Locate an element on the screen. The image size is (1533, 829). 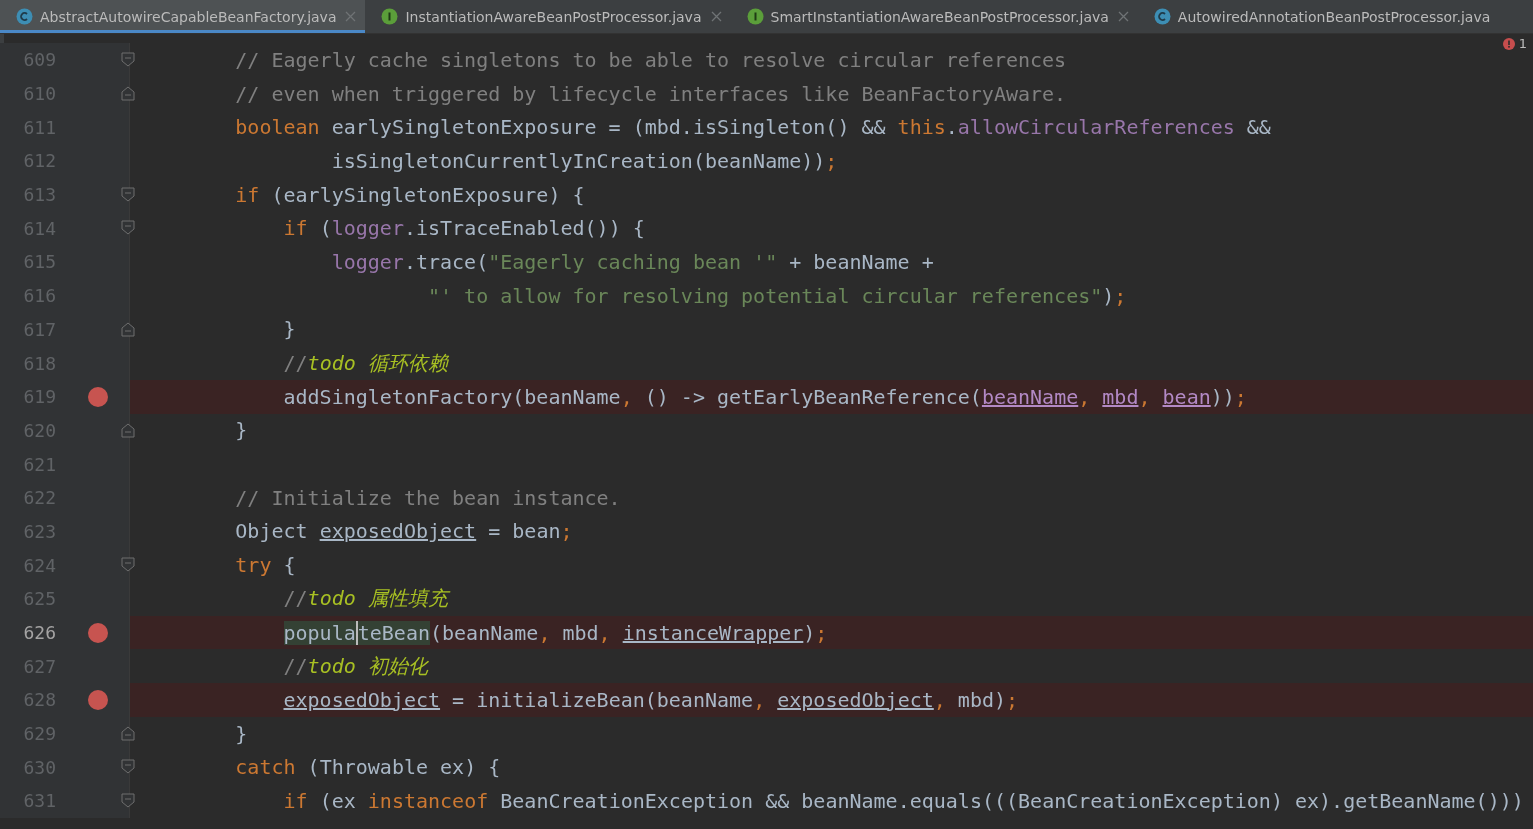
code-line: Object exposedObject = bean; is located at coordinates (403, 531).